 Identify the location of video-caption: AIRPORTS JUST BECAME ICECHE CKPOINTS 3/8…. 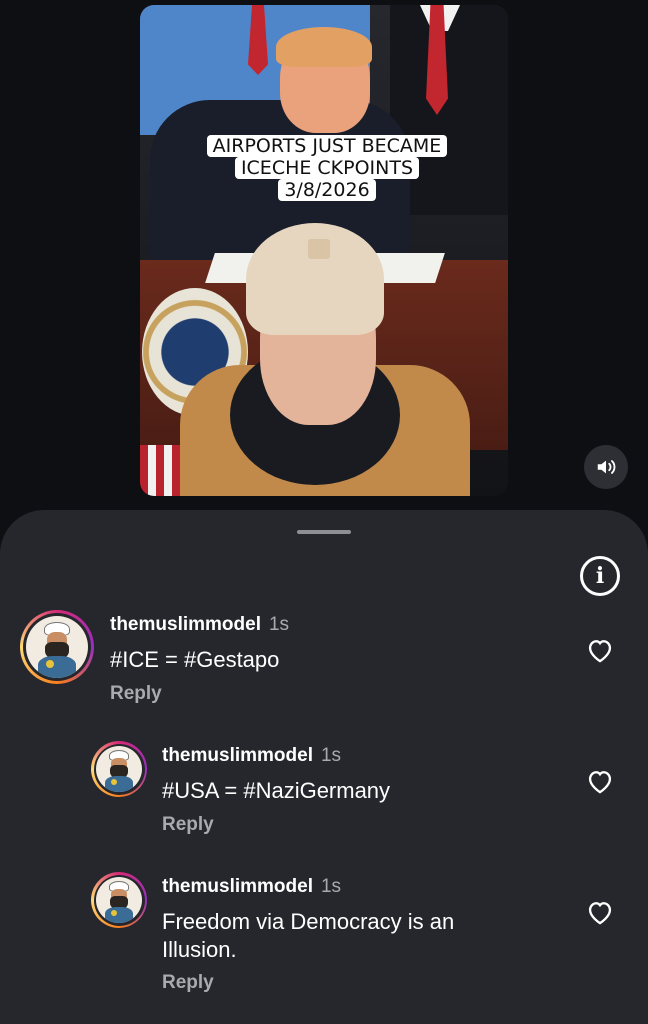
(327, 168).